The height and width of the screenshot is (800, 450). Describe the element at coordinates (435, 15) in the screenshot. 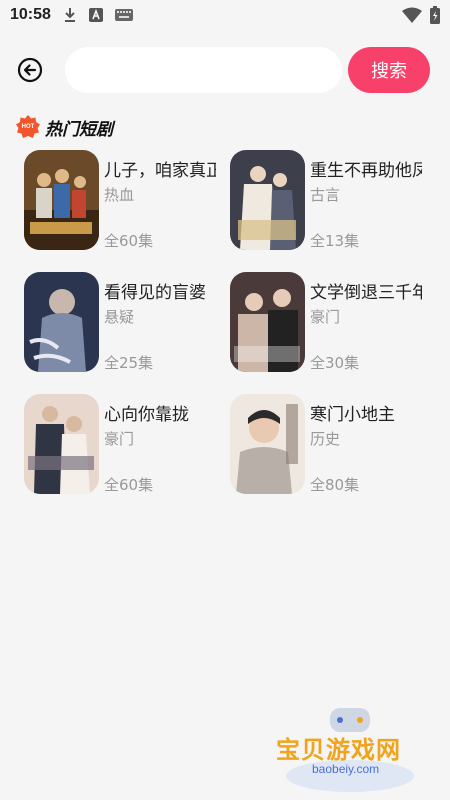

I see `battery-icon` at that location.